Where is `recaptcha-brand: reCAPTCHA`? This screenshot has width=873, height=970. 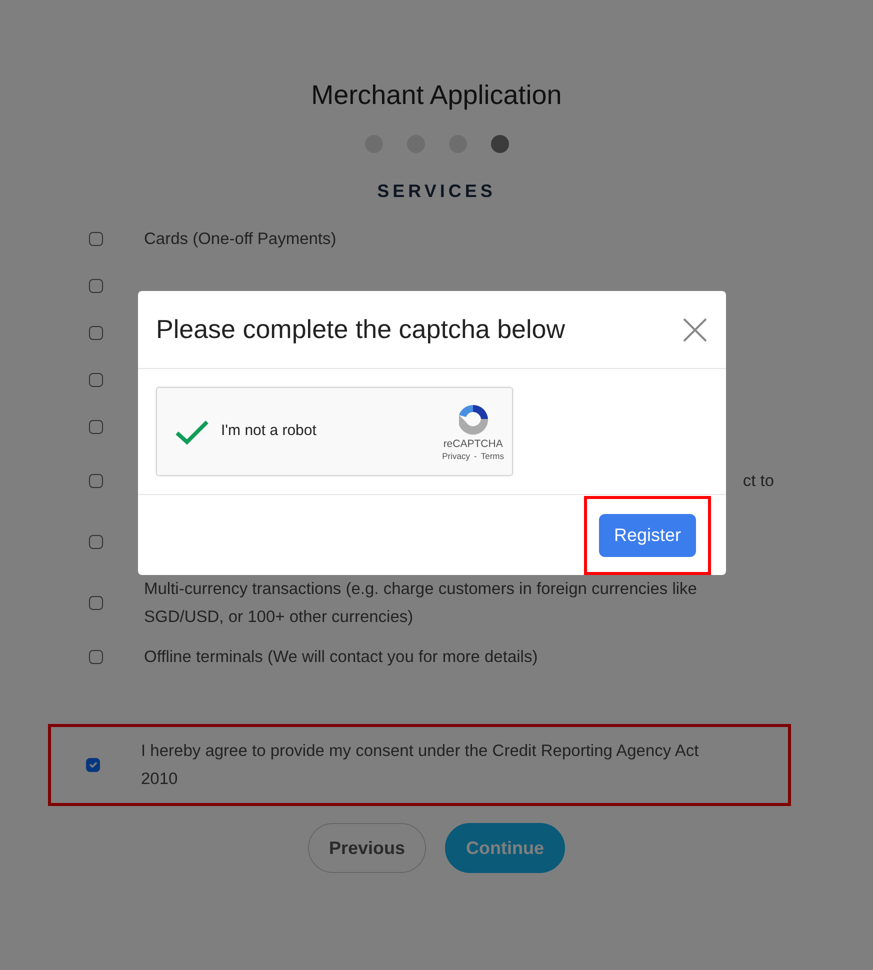
recaptcha-brand: reCAPTCHA is located at coordinates (473, 444).